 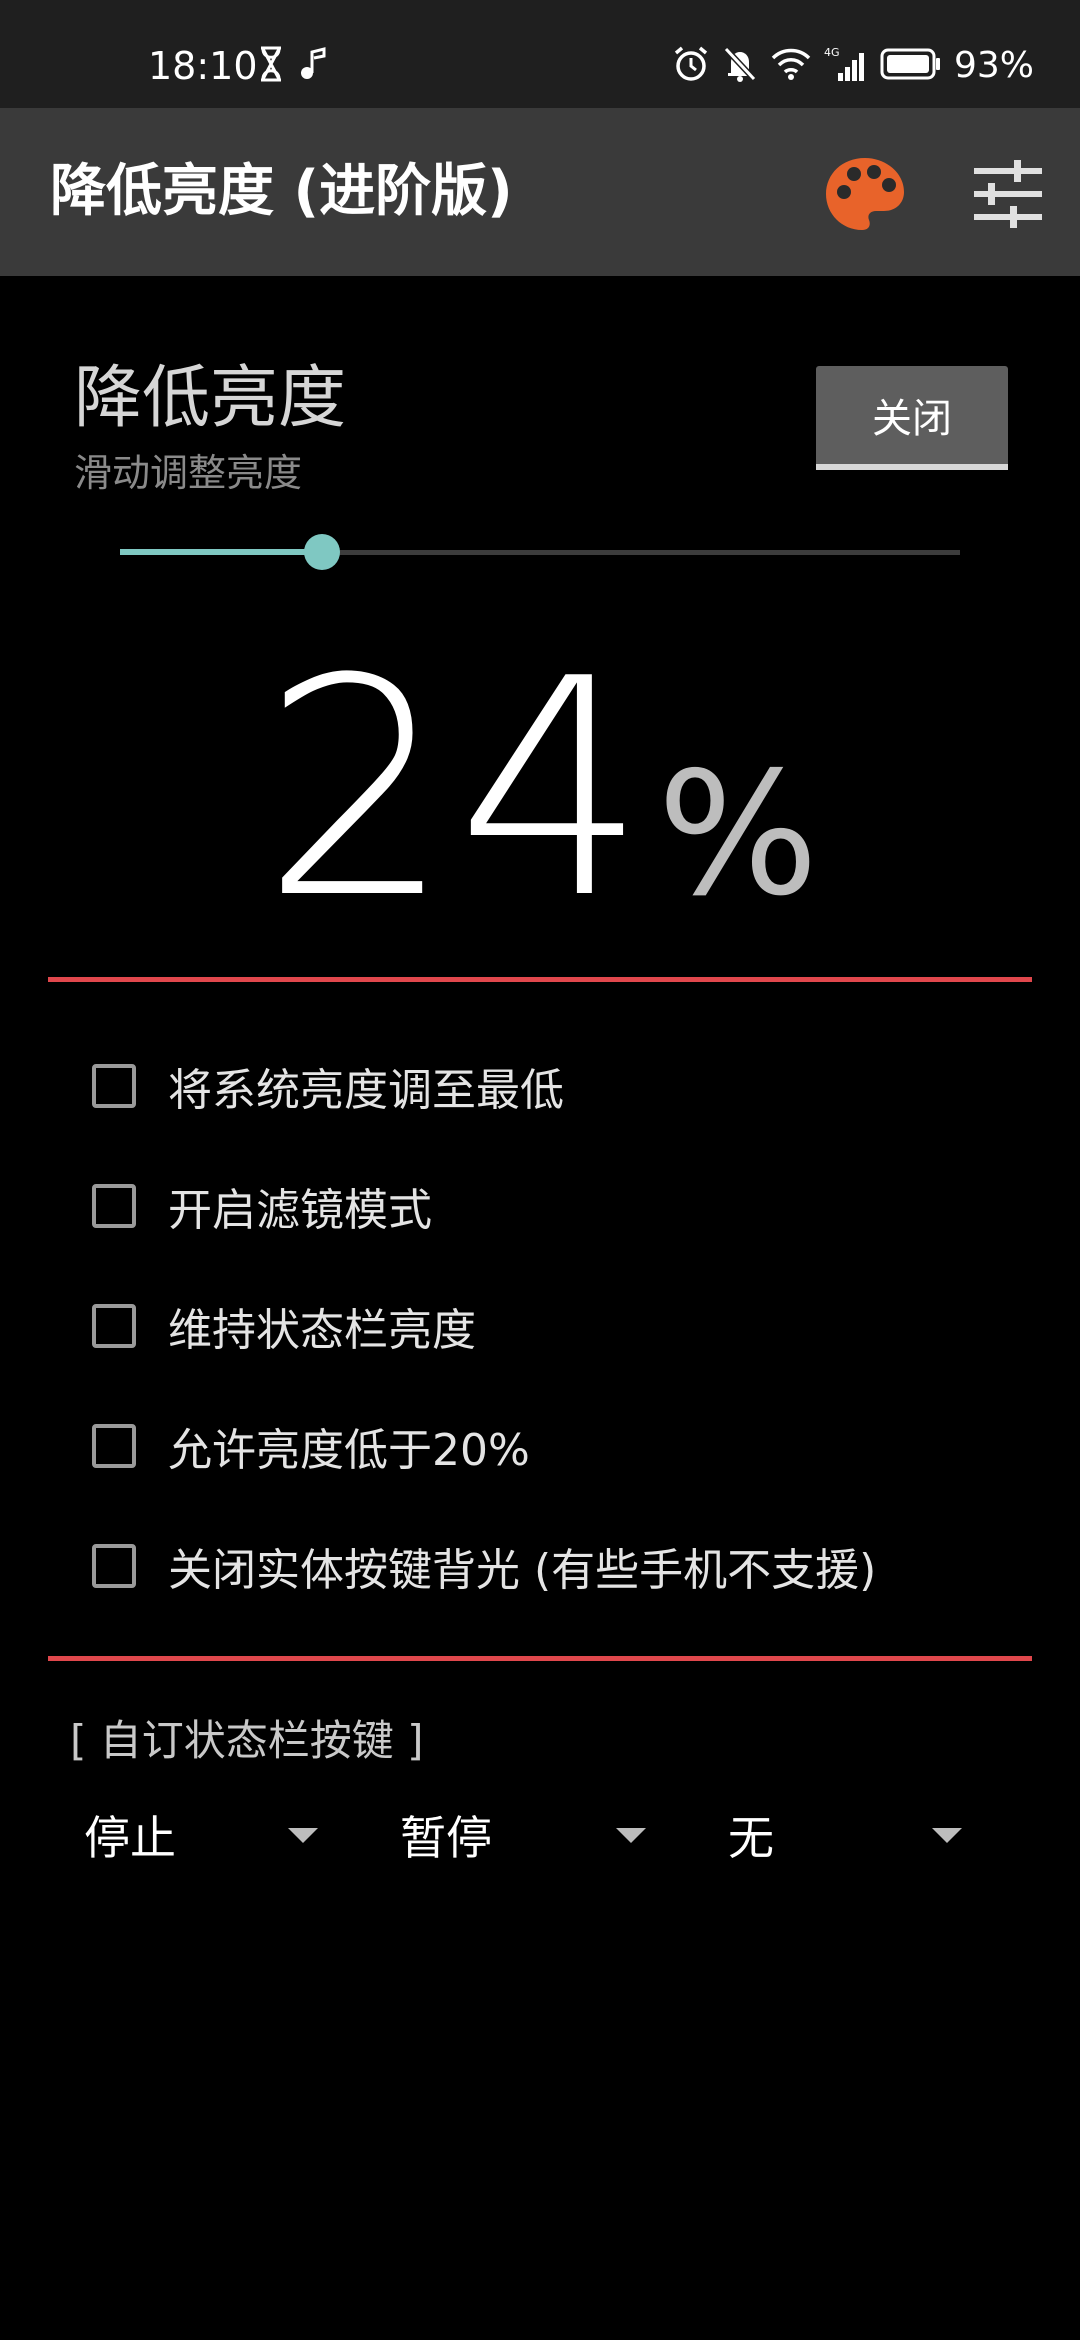 I want to click on option-disable-key-backlight: 关闭实体按键背光 (有些手机不支援), so click(x=572, y=1566).